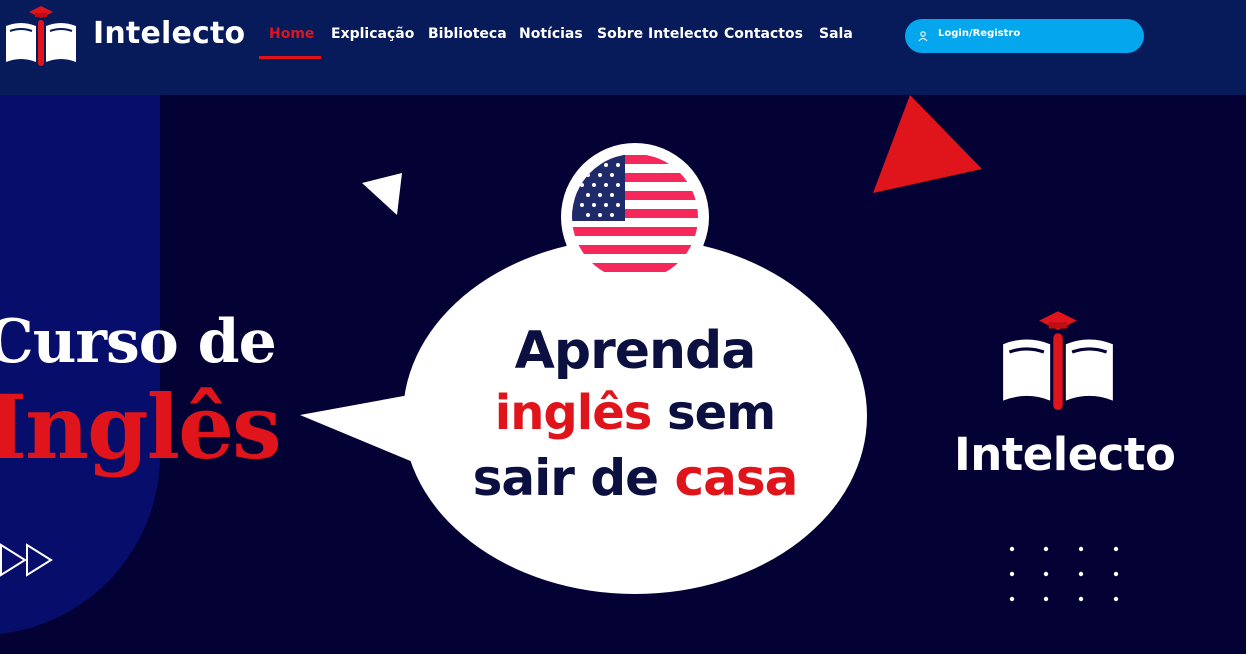 This screenshot has height=654, width=1246. Describe the element at coordinates (635, 217) in the screenshot. I see `flag-usa-icon` at that location.